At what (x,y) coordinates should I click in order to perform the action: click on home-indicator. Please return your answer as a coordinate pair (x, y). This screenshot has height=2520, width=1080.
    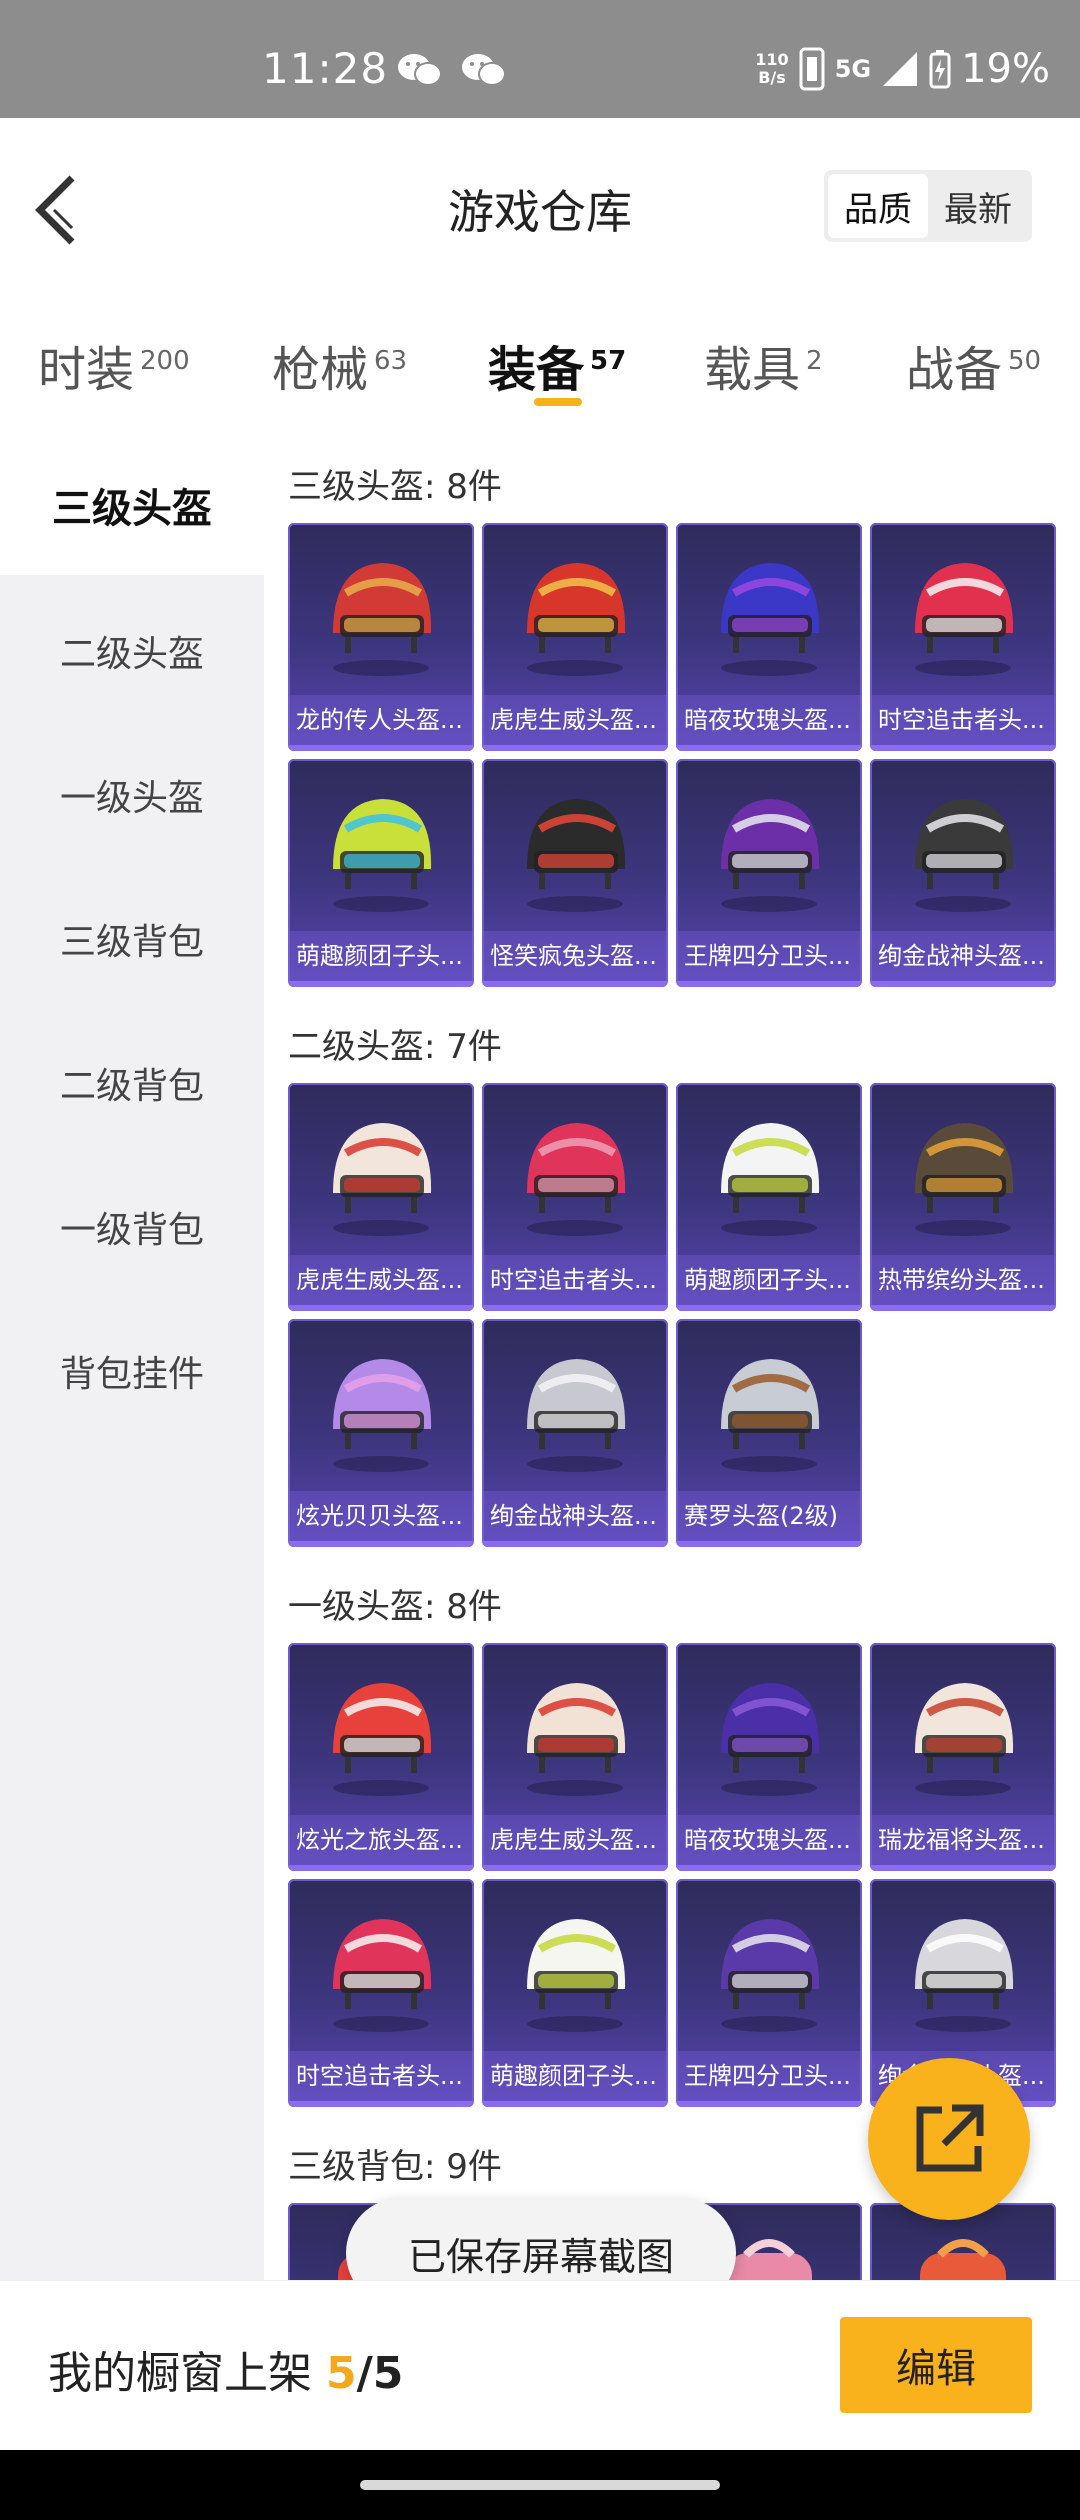
    Looking at the image, I should click on (540, 2485).